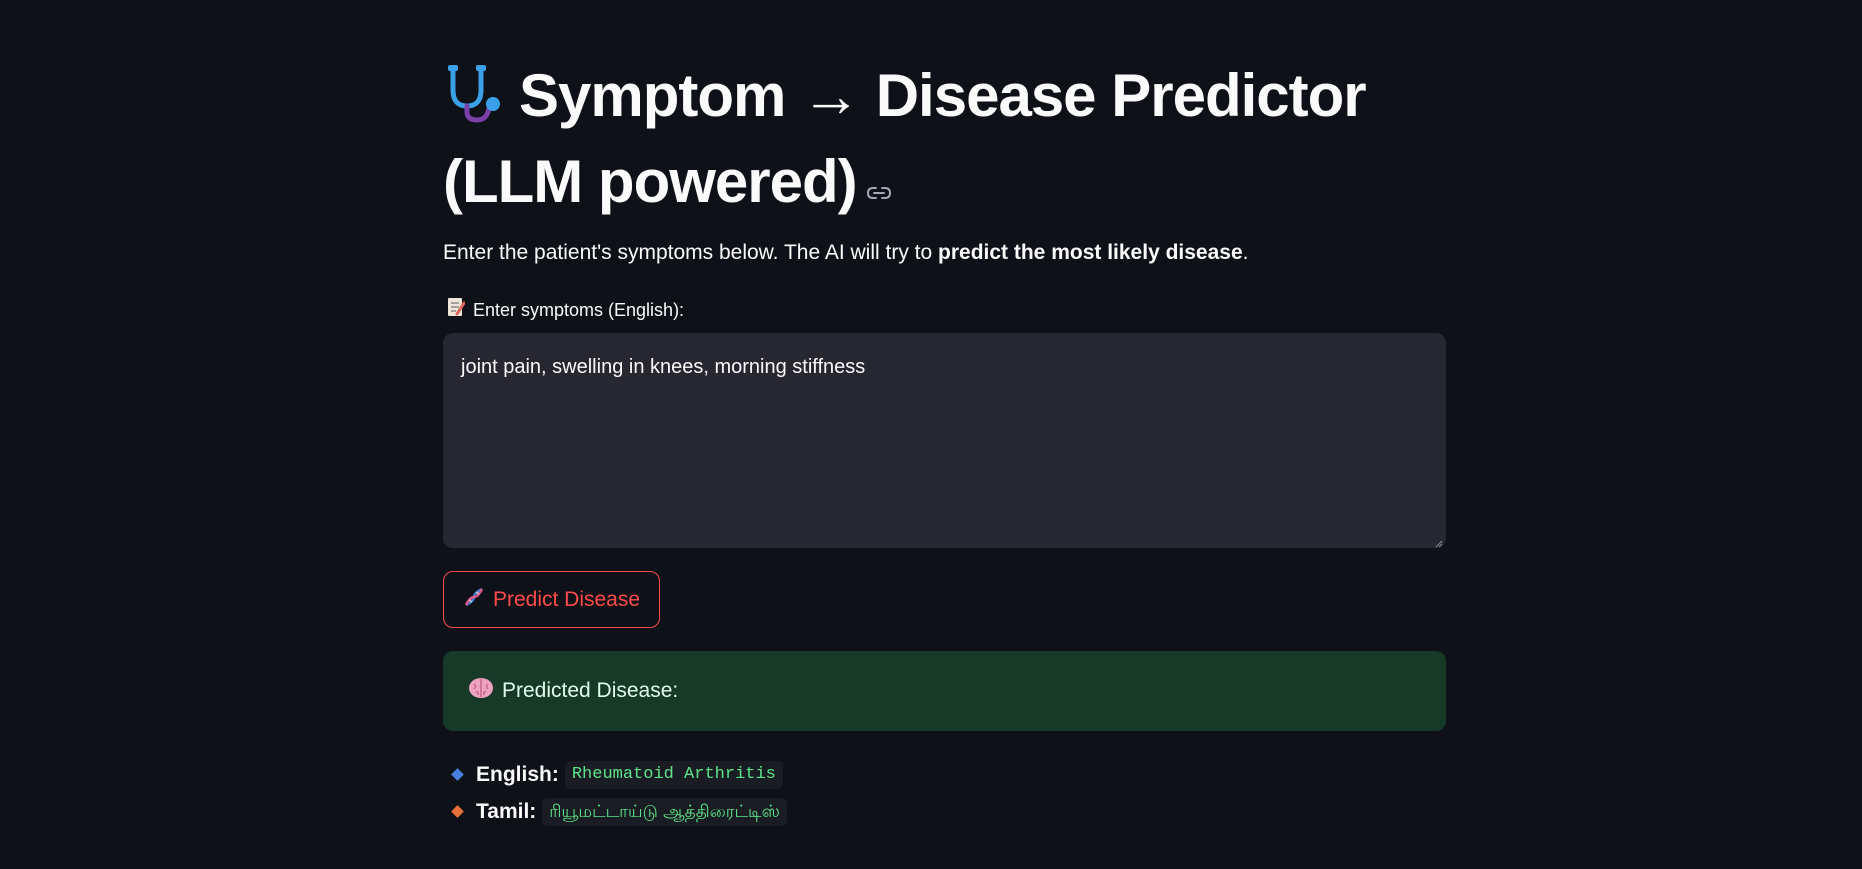  What do you see at coordinates (481, 691) in the screenshot?
I see `brain-icon` at bounding box center [481, 691].